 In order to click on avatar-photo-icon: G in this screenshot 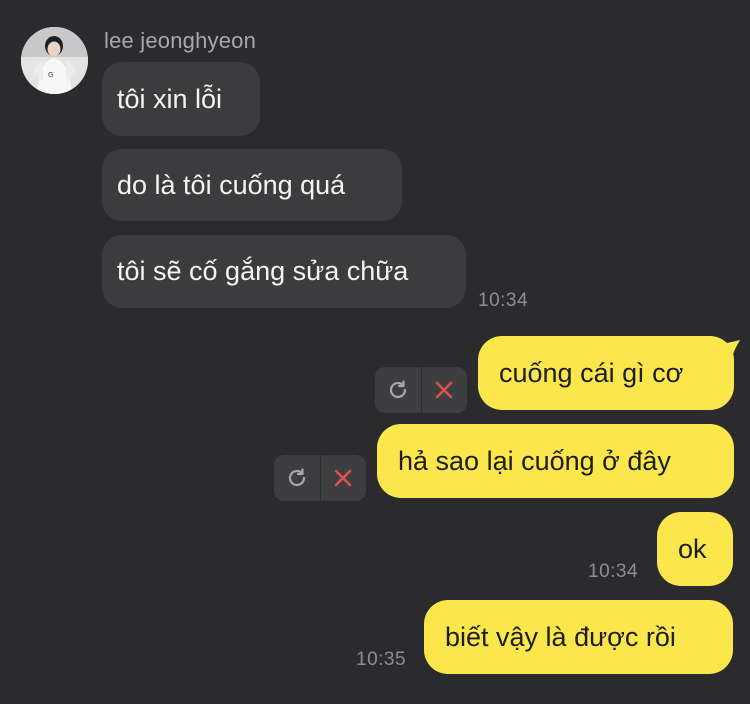, I will do `click(54, 60)`.